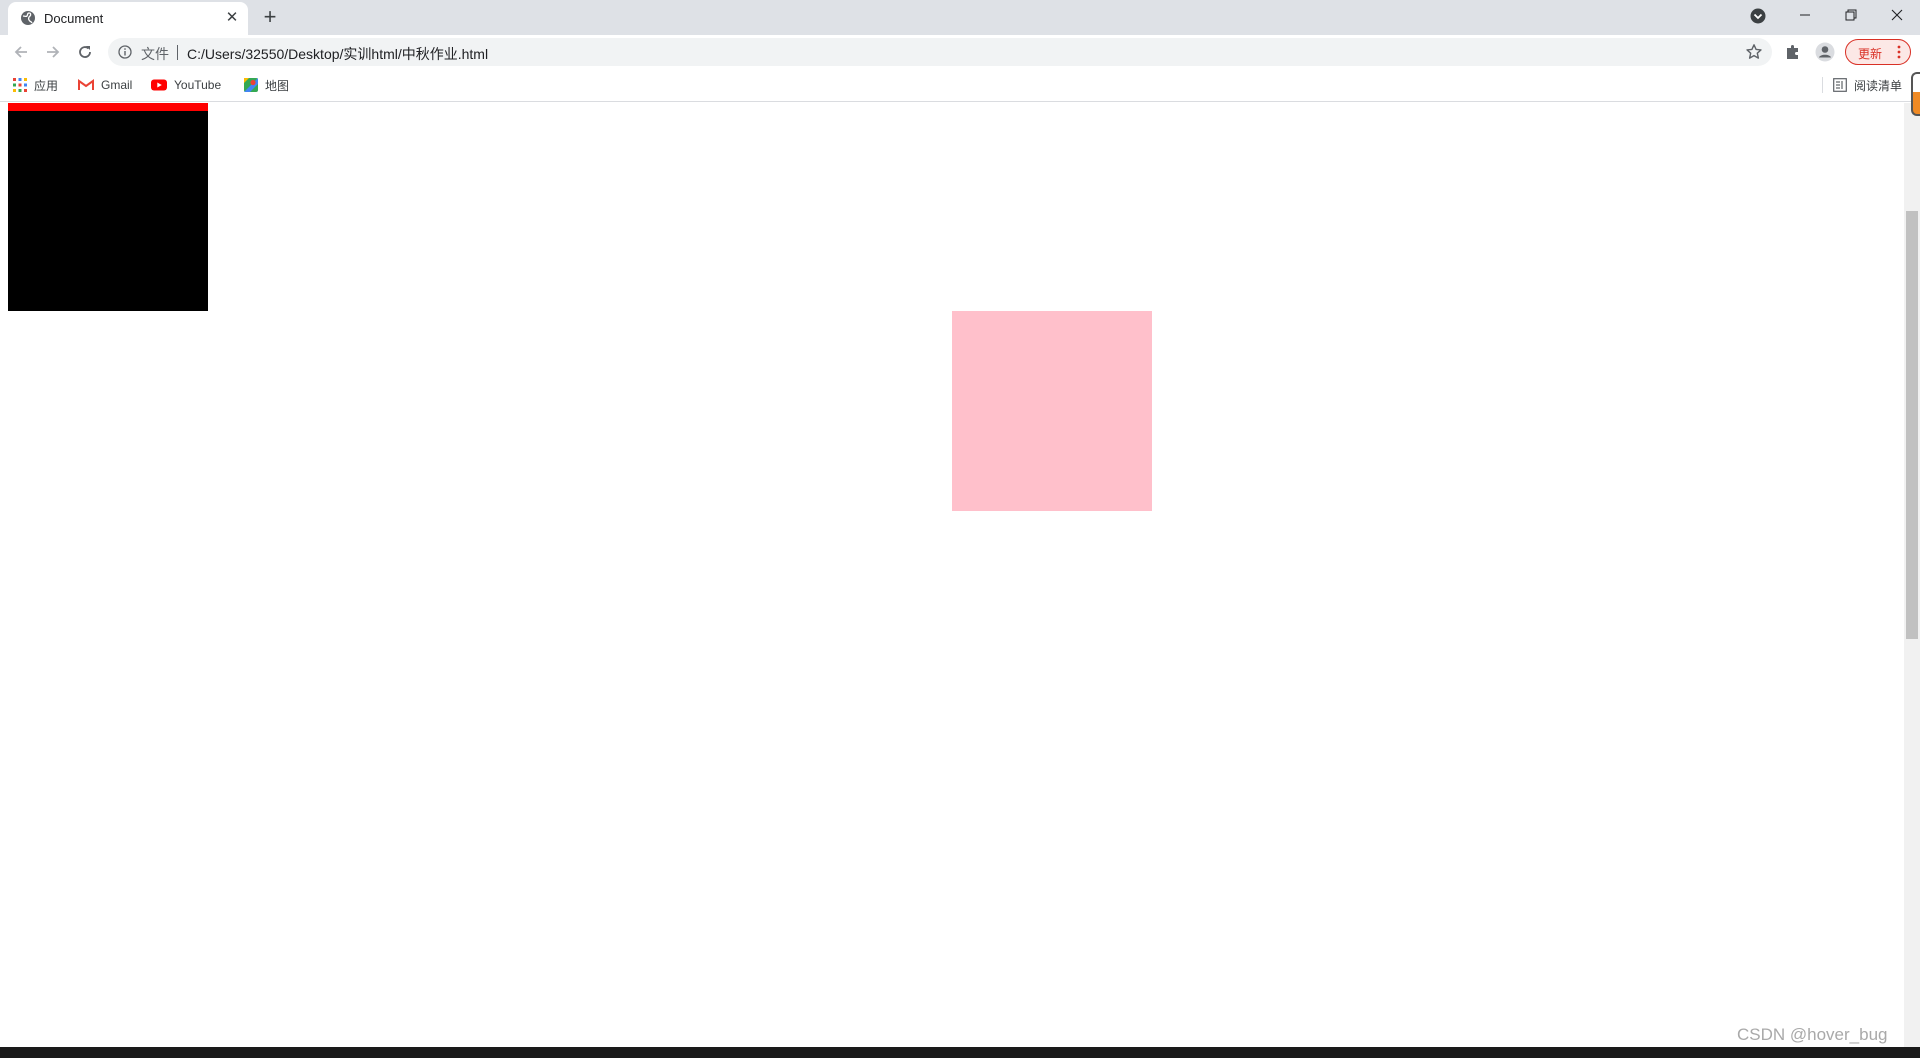  Describe the element at coordinates (125, 52) in the screenshot. I see `info-icon` at that location.